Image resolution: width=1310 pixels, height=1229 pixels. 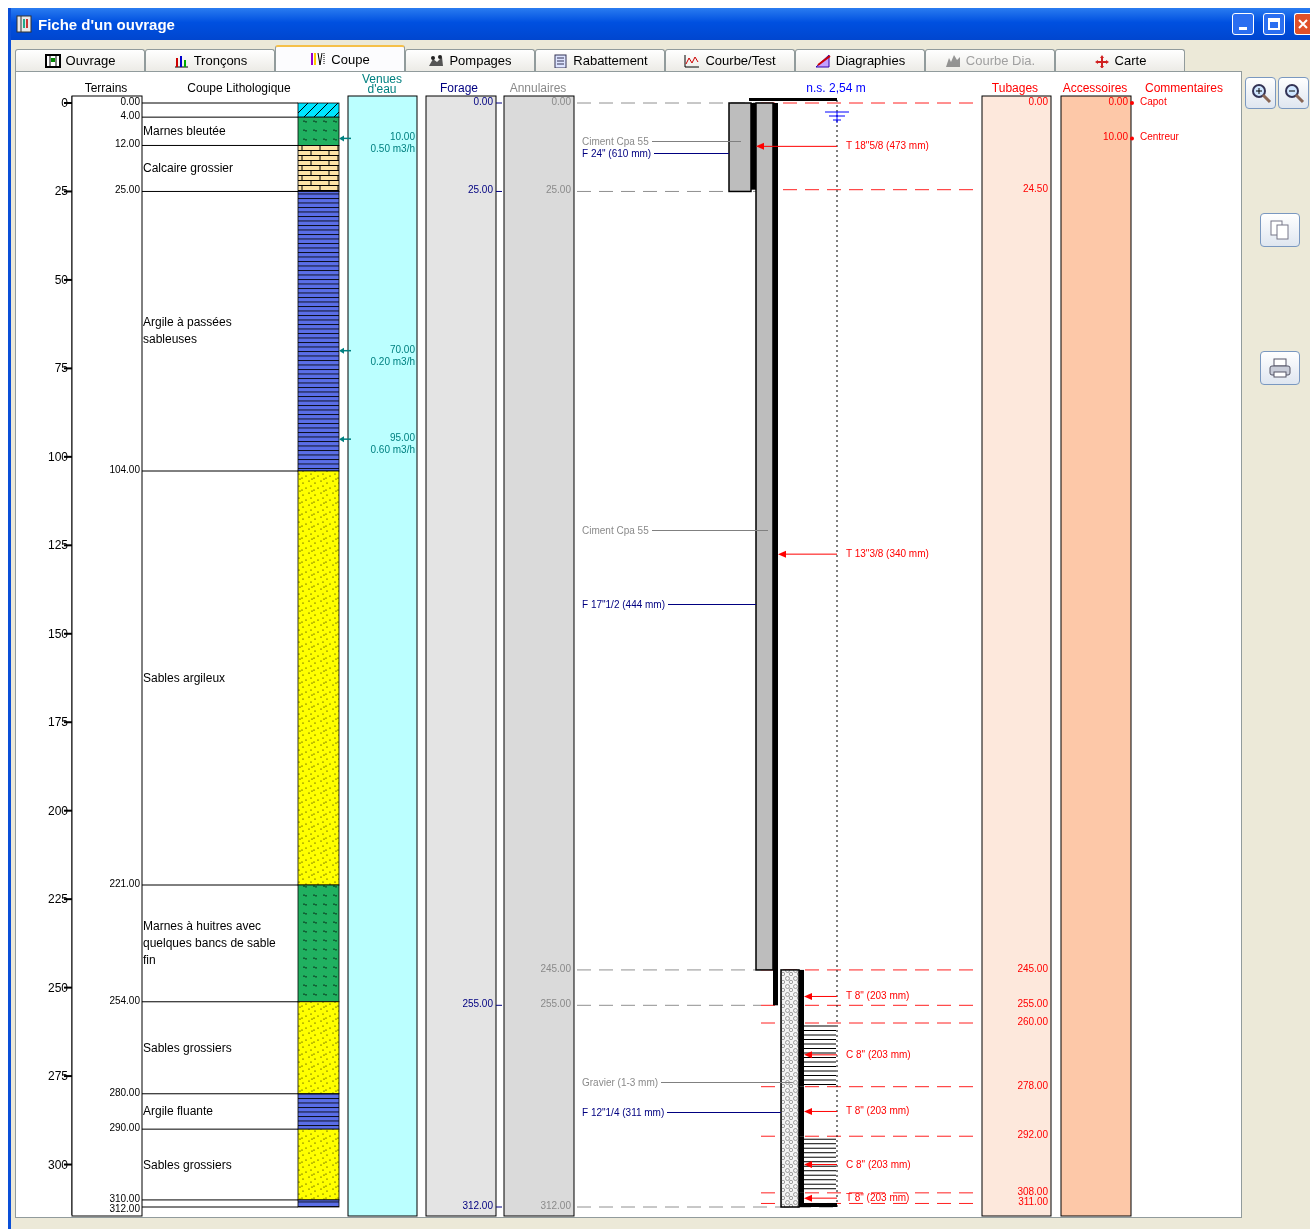 I want to click on layer-label: Argile fluante, so click(x=179, y=1111).